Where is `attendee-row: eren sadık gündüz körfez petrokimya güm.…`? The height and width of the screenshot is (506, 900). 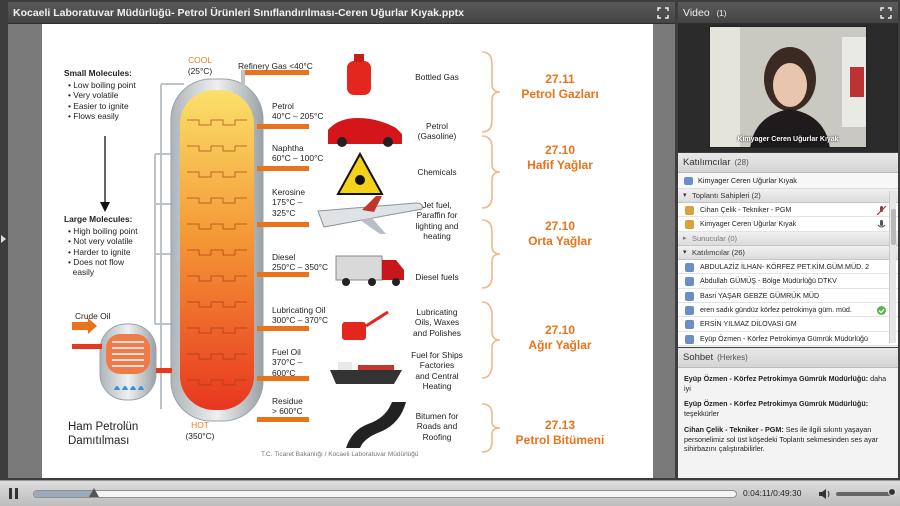
attendee-row: eren sadık gündüz körfez petrokimya güm.… is located at coordinates (788, 310).